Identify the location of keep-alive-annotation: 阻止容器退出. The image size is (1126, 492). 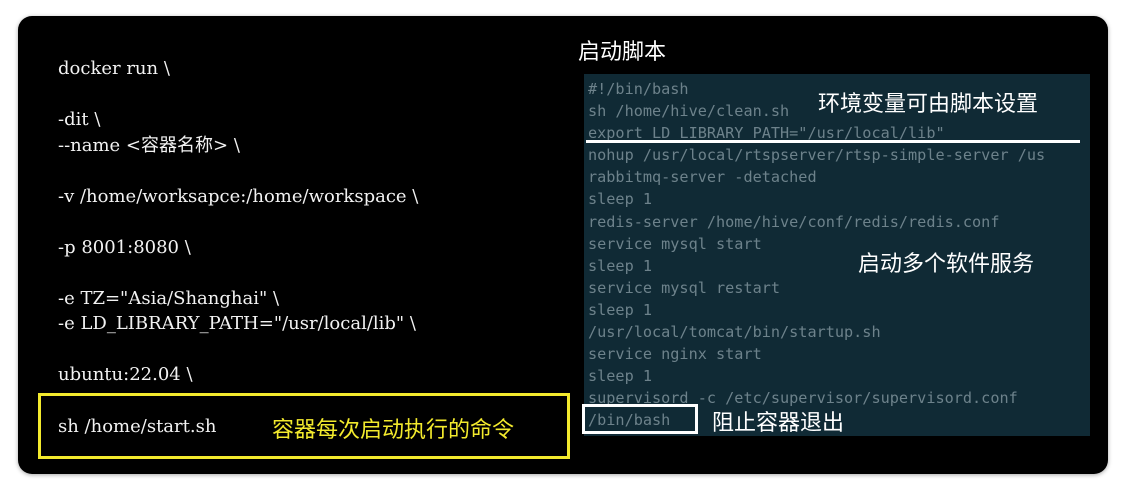
(778, 423).